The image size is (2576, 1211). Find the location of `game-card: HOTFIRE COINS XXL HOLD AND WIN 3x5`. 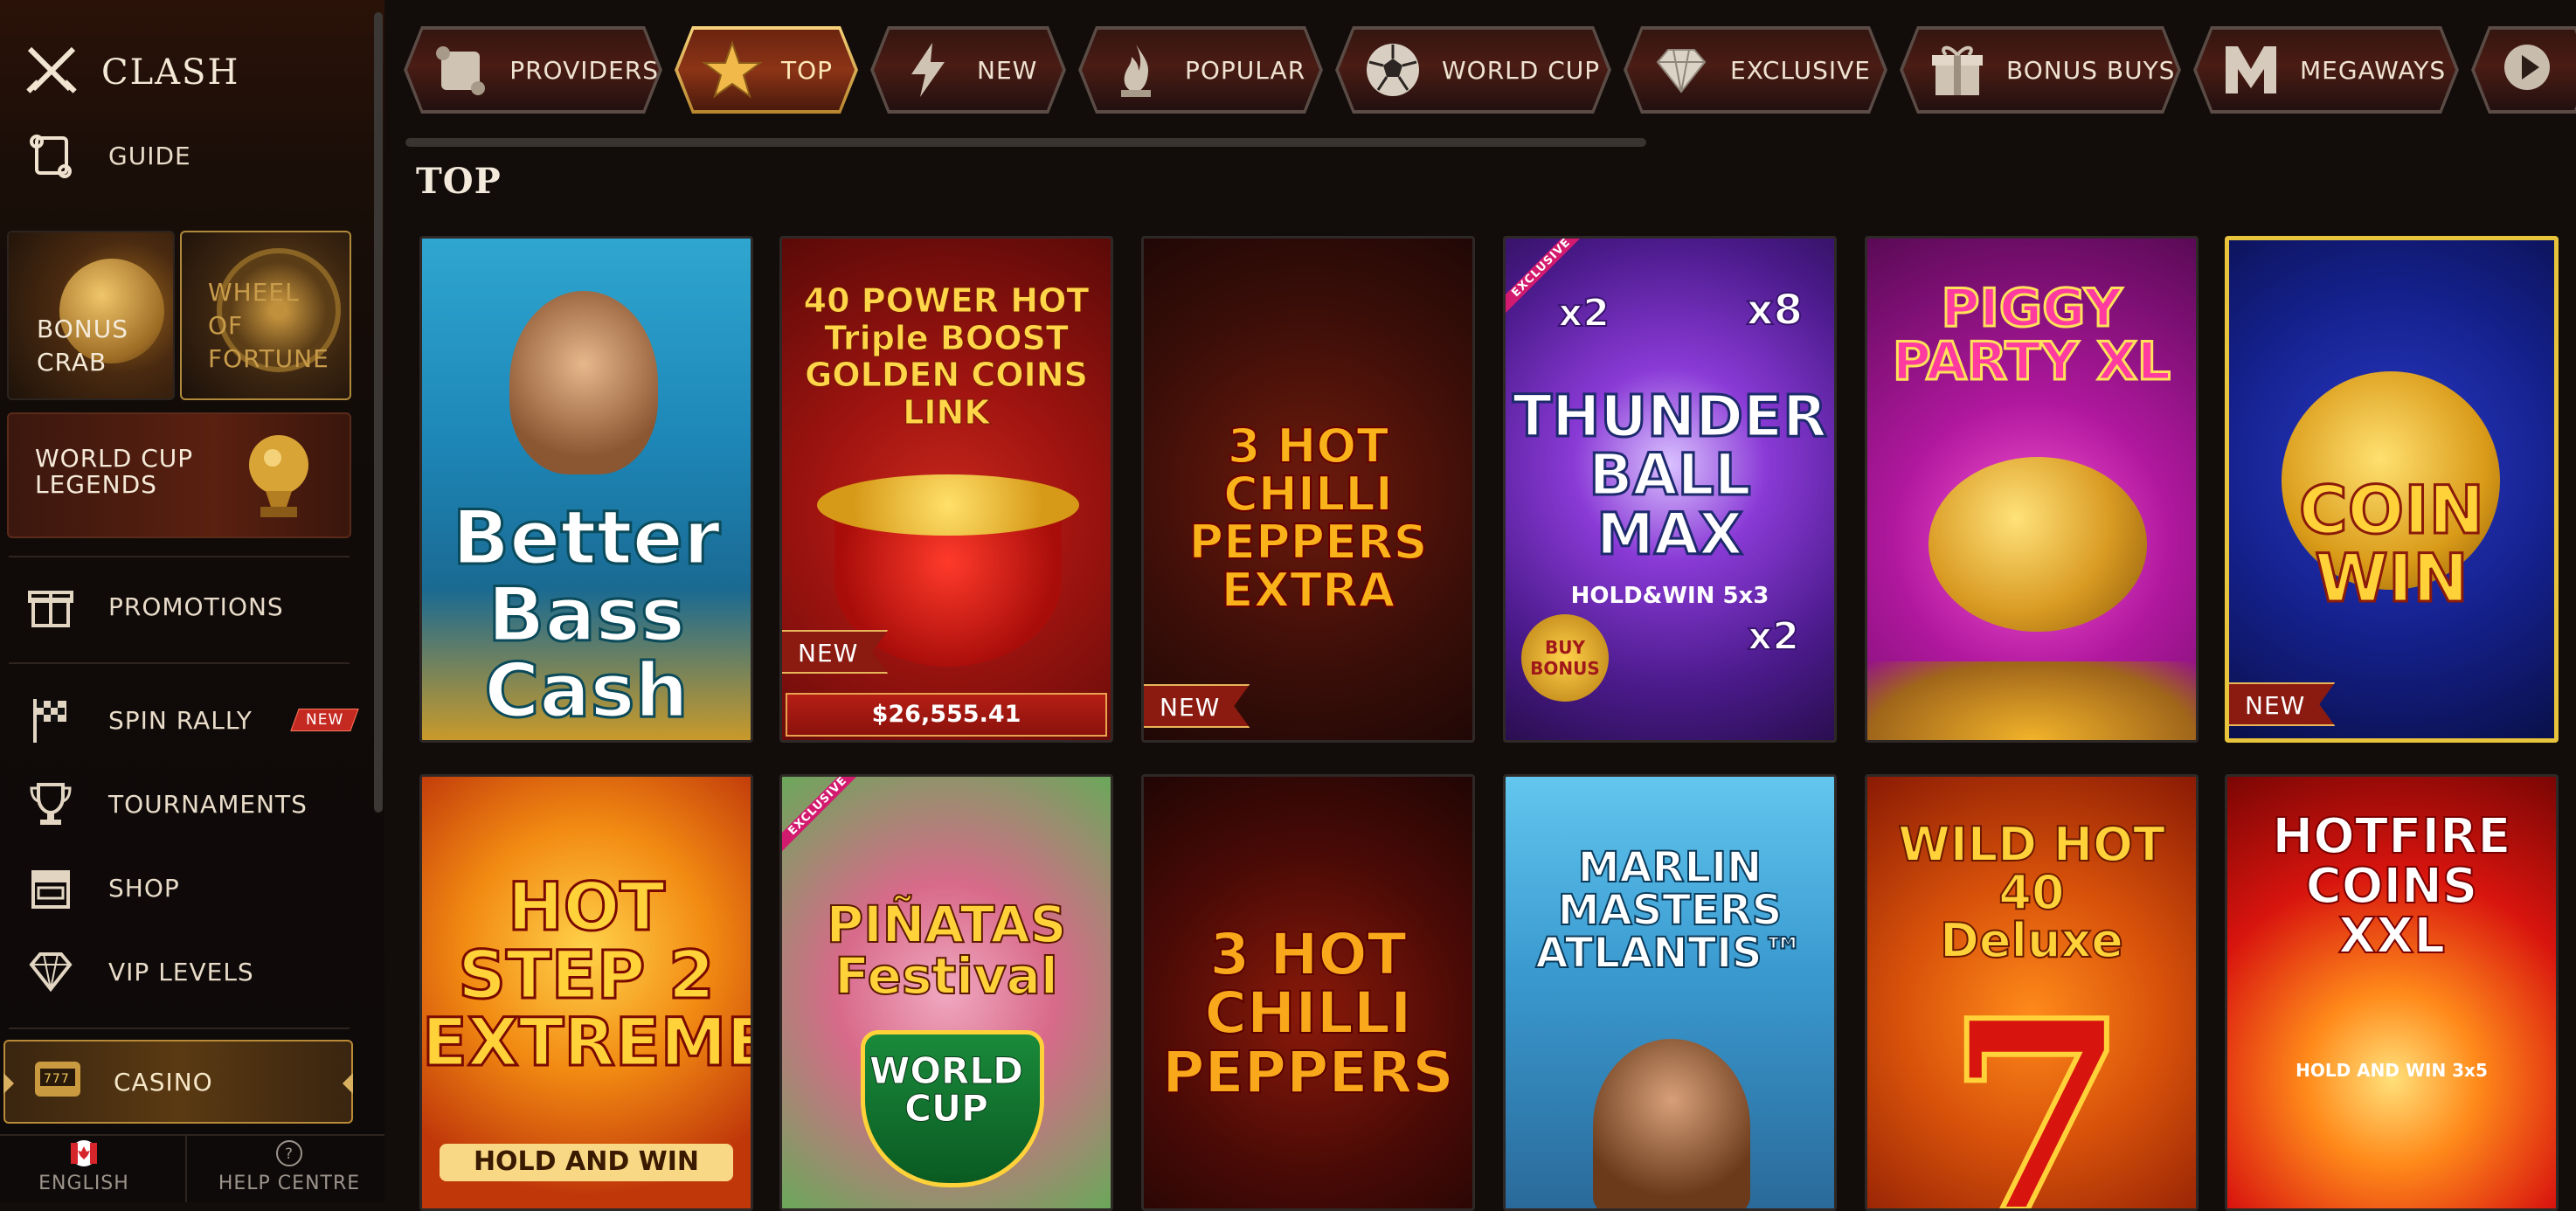

game-card: HOTFIRE COINS XXL HOLD AND WIN 3x5 is located at coordinates (2392, 992).